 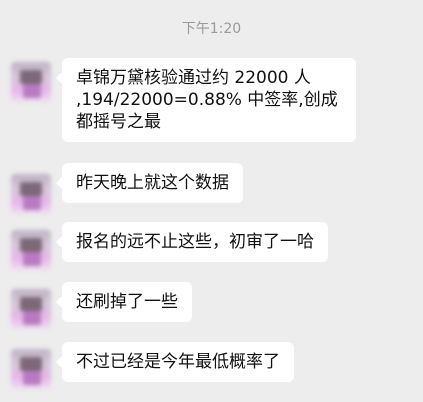 I want to click on message-text: 不过已经是今年最低概率了, so click(x=178, y=362).